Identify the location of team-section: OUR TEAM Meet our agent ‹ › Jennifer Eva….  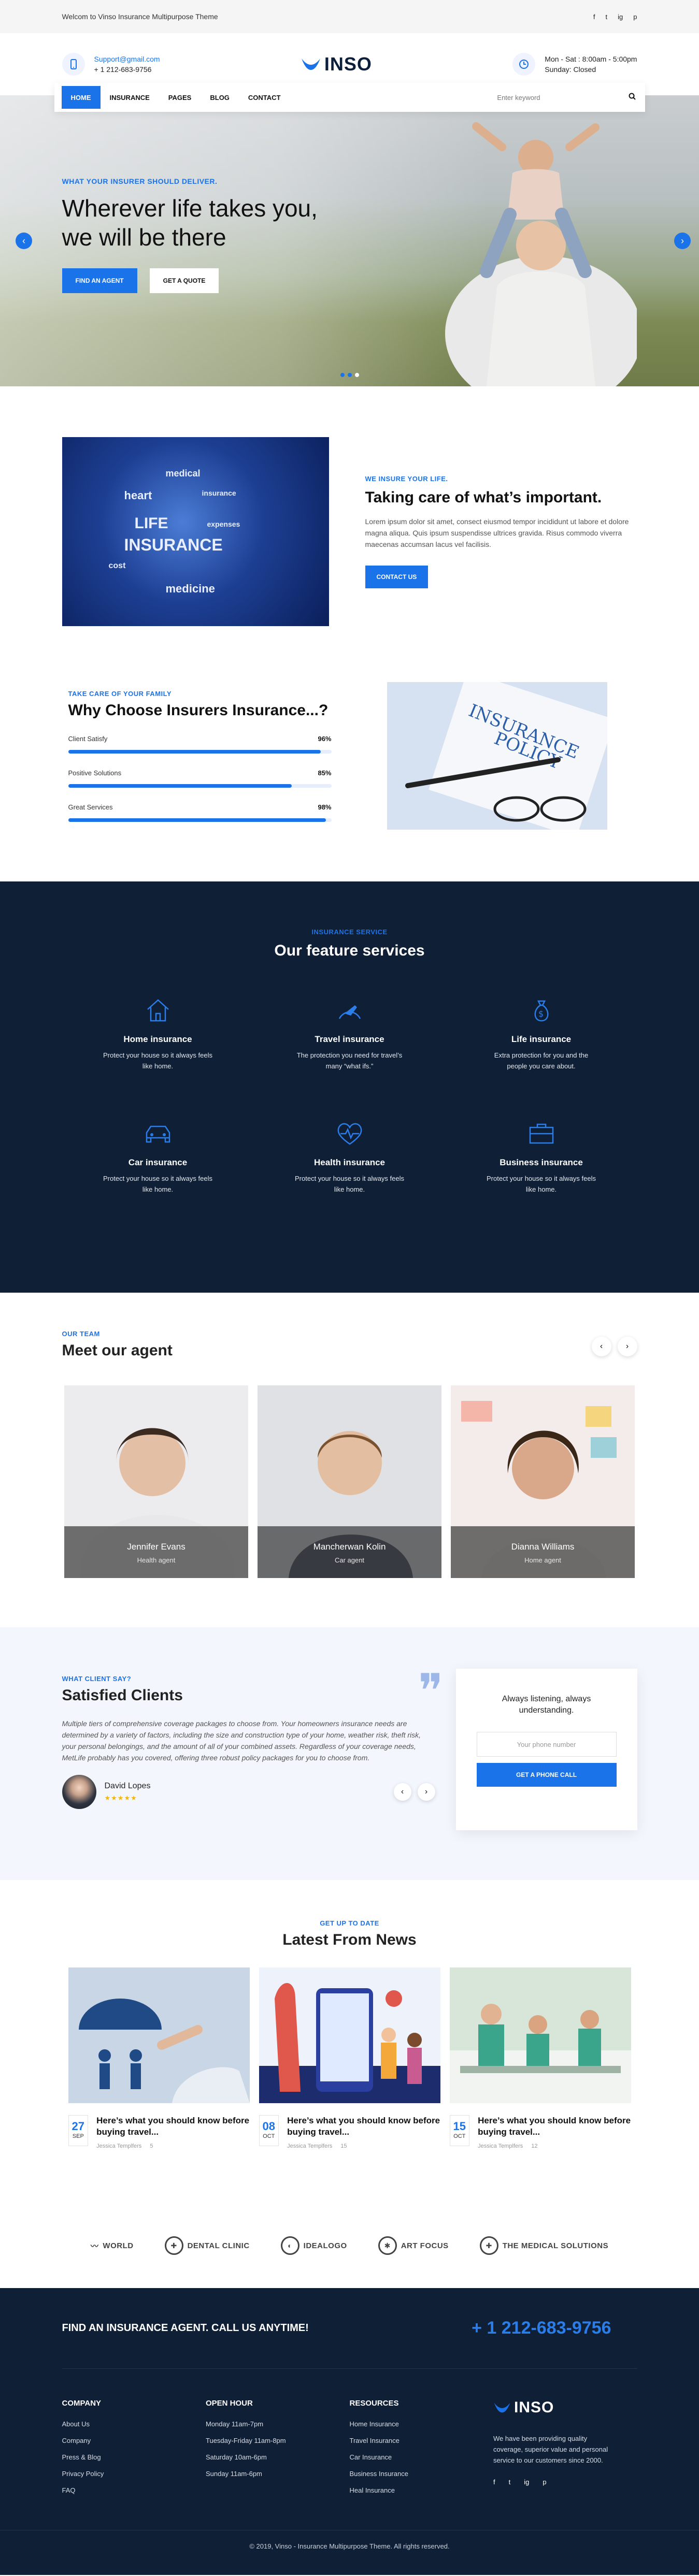
(350, 1460).